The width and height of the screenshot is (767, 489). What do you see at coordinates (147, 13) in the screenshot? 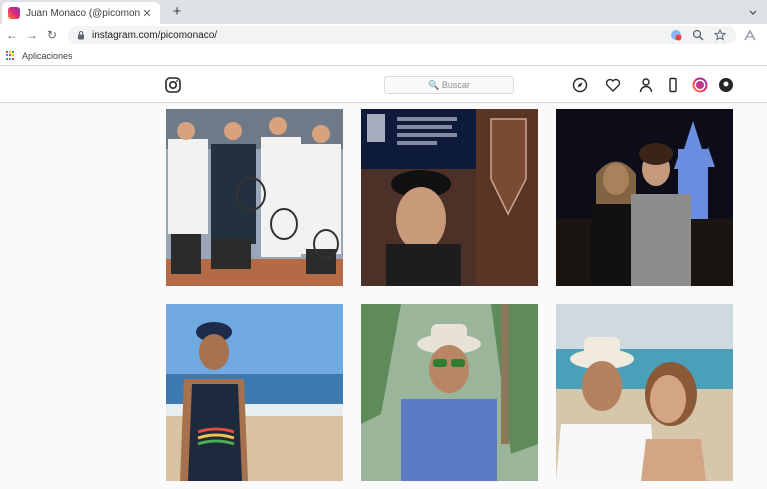
I see `tab-close-icon: ✕` at bounding box center [147, 13].